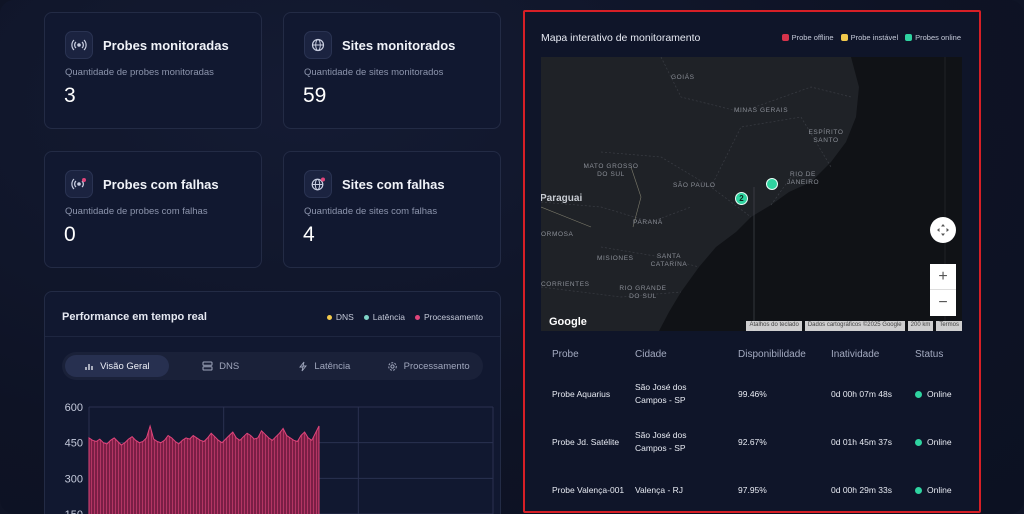  What do you see at coordinates (428, 366) in the screenshot?
I see `tab-processing: Processamento` at bounding box center [428, 366].